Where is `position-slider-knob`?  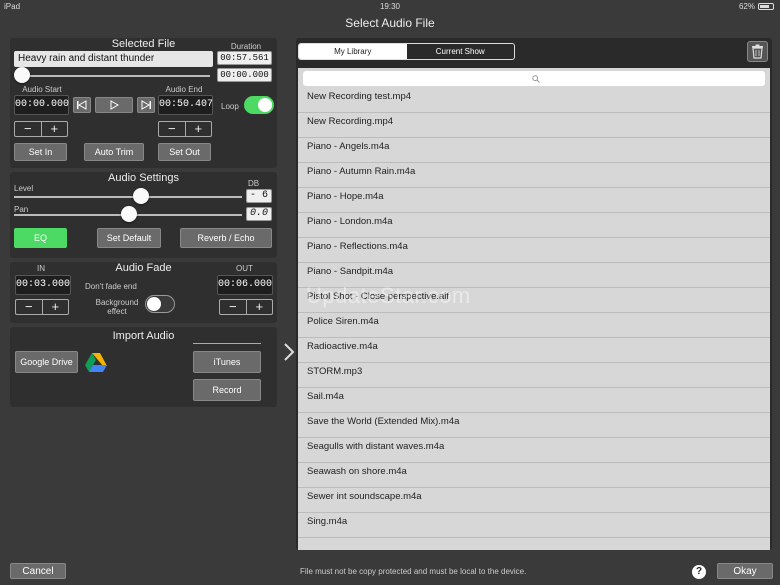 position-slider-knob is located at coordinates (22, 75).